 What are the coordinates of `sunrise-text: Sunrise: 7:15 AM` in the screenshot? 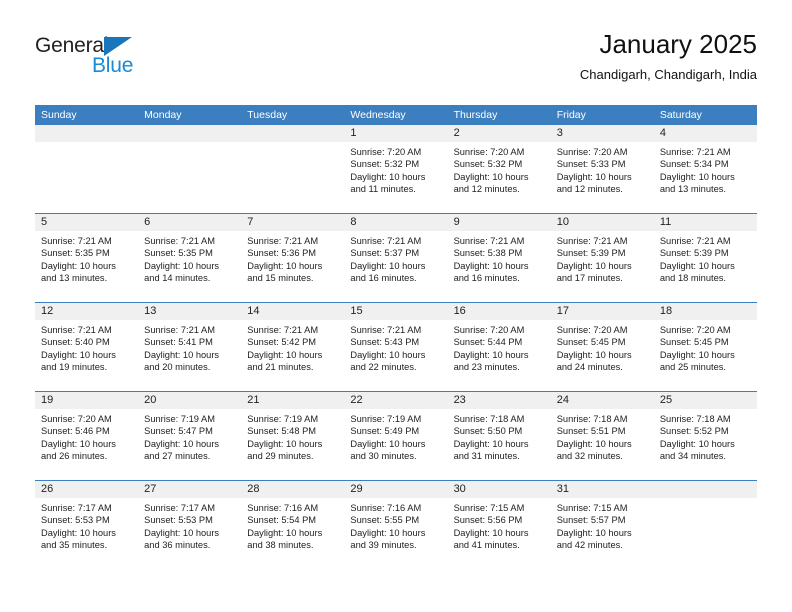 It's located at (592, 508).